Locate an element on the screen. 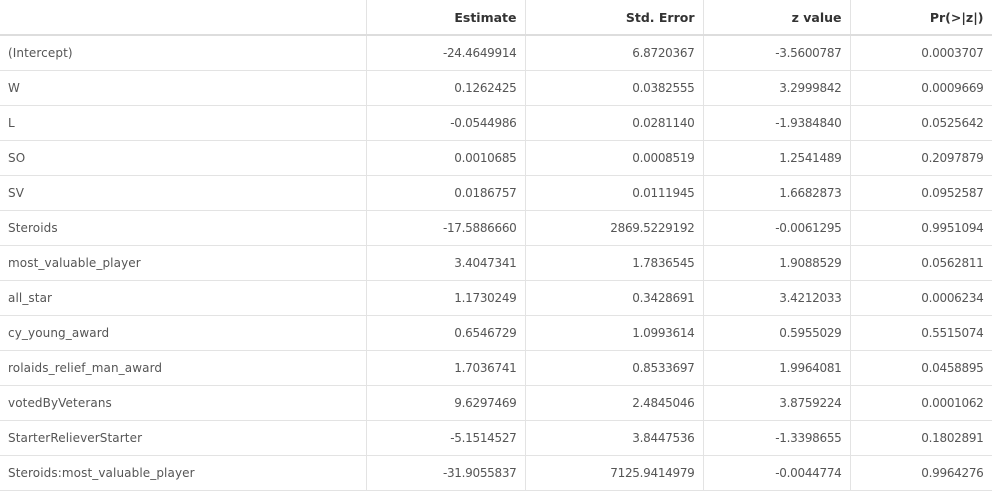 This screenshot has height=491, width=992. cell-term: Steroids:most_valuable_player is located at coordinates (183, 472).